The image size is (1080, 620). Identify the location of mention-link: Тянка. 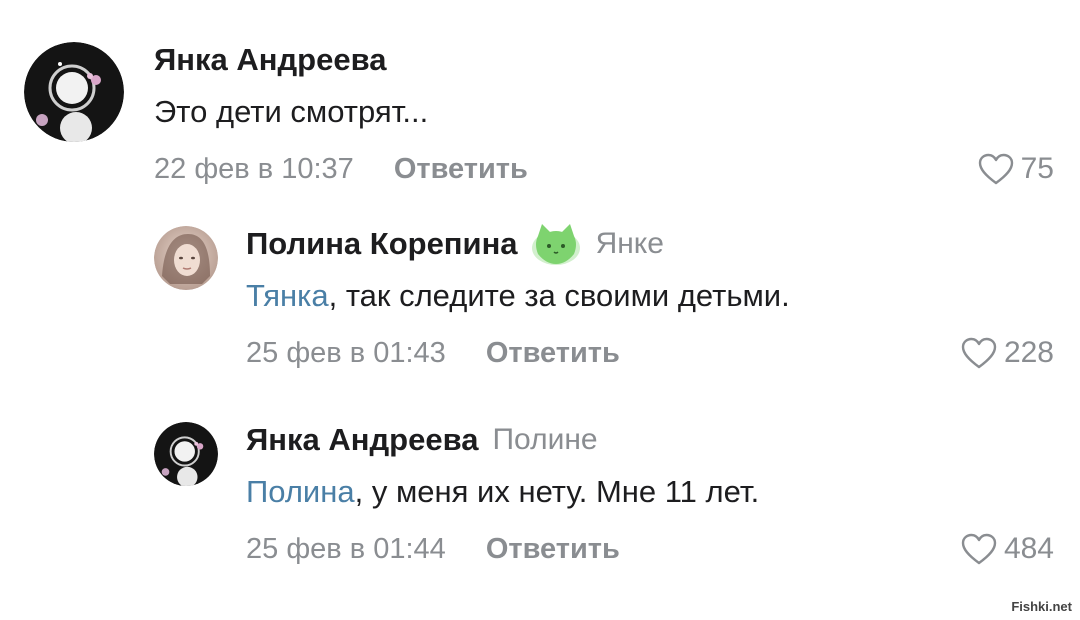
(287, 295).